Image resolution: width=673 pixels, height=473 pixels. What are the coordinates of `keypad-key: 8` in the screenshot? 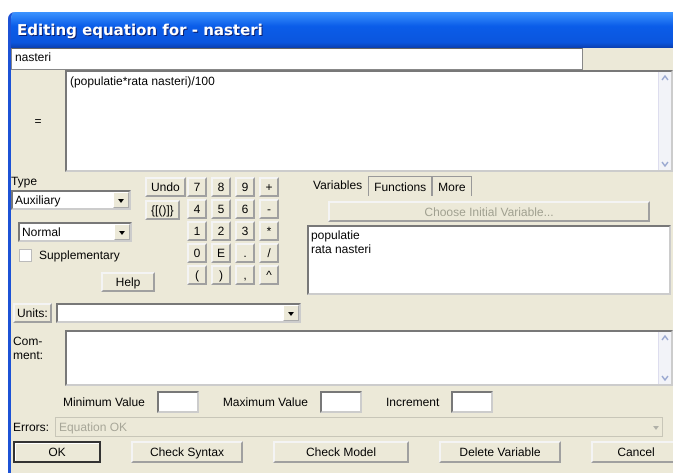 It's located at (221, 187).